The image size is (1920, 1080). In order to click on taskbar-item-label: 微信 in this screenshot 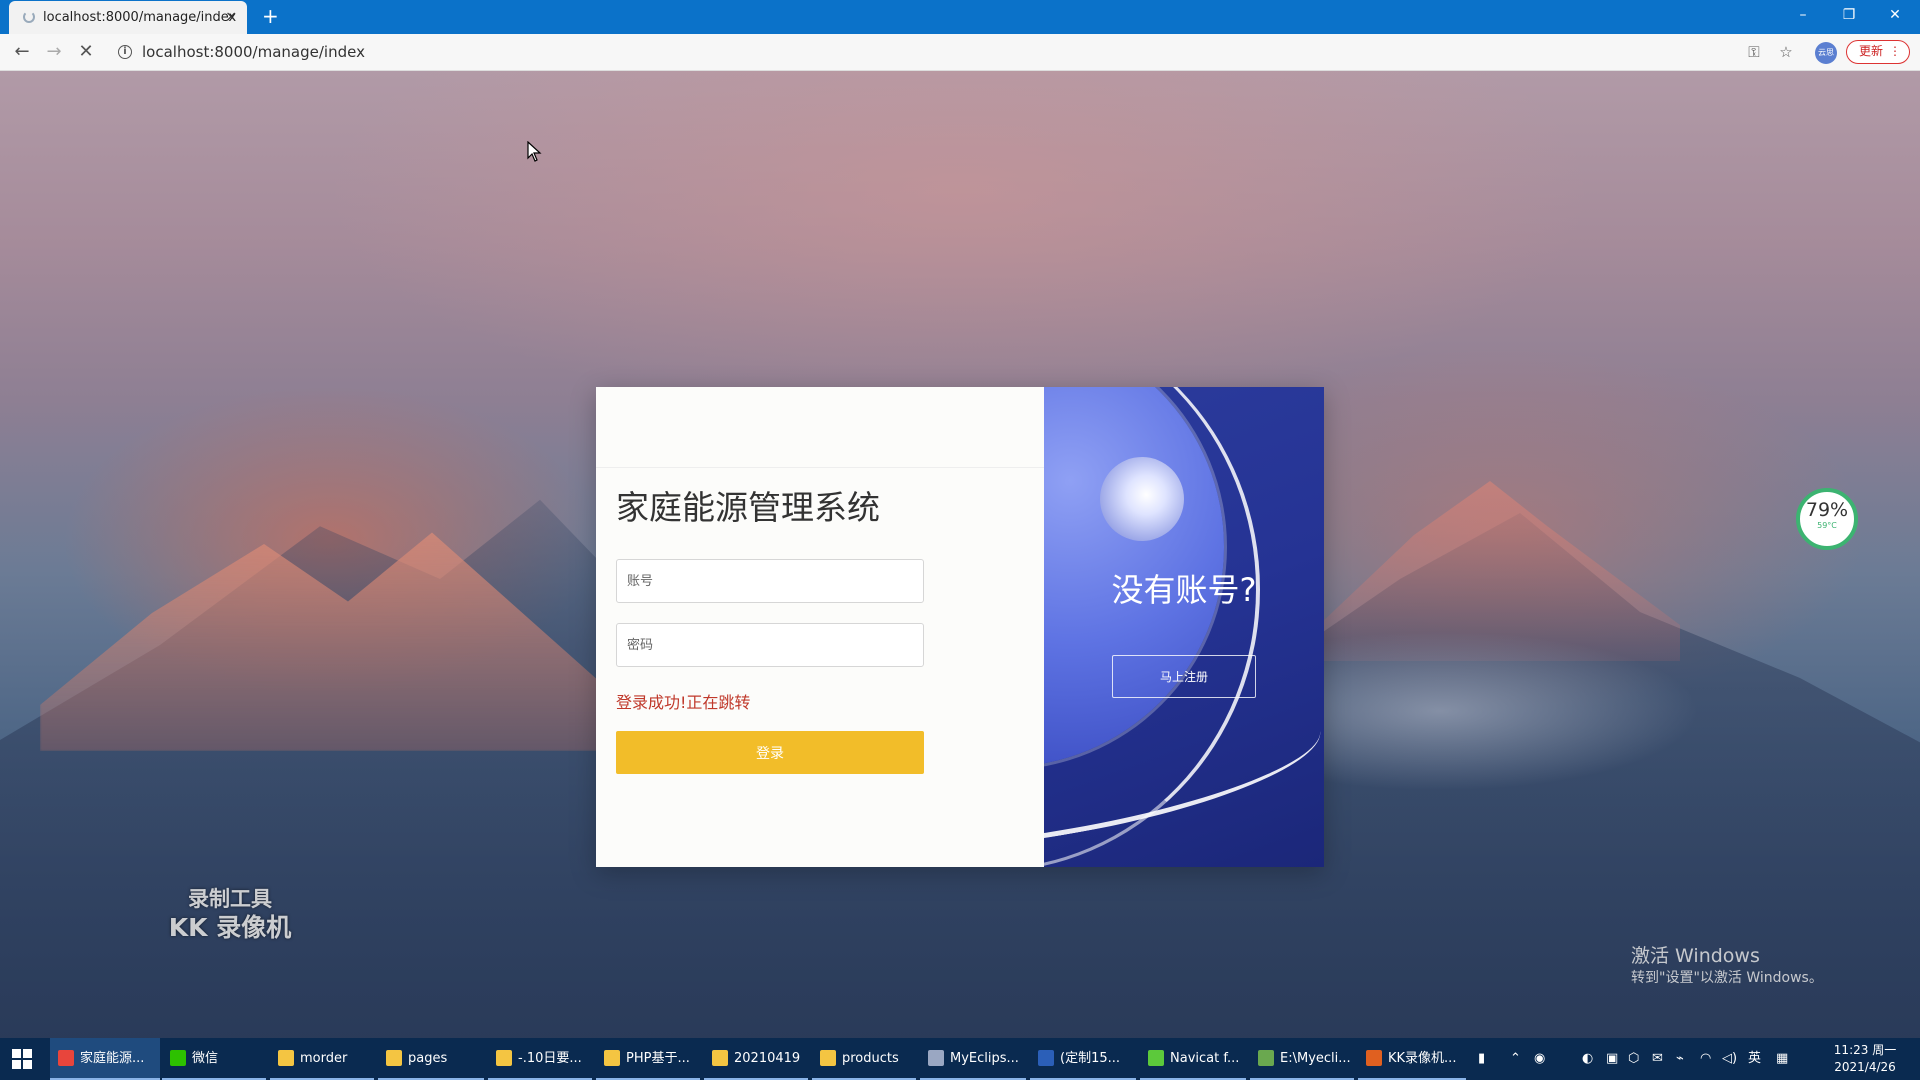, I will do `click(205, 1058)`.